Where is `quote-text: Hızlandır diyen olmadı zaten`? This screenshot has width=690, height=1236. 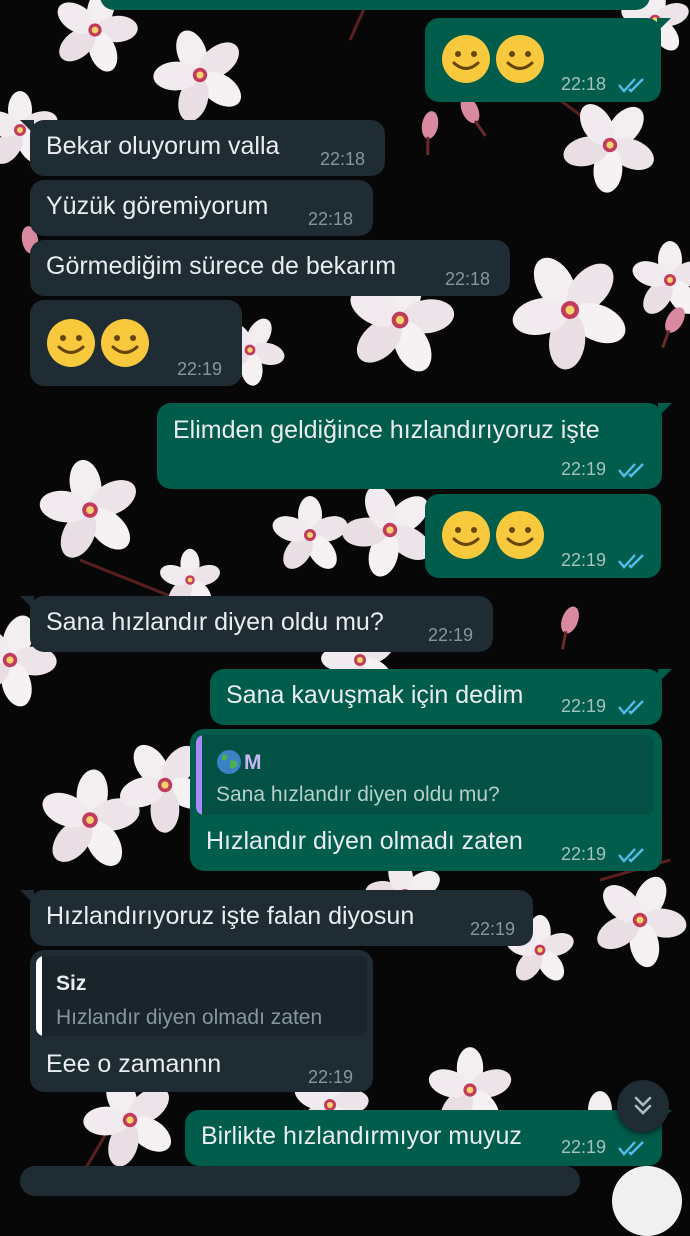
quote-text: Hızlandır diyen olmadı zaten is located at coordinates (189, 1017).